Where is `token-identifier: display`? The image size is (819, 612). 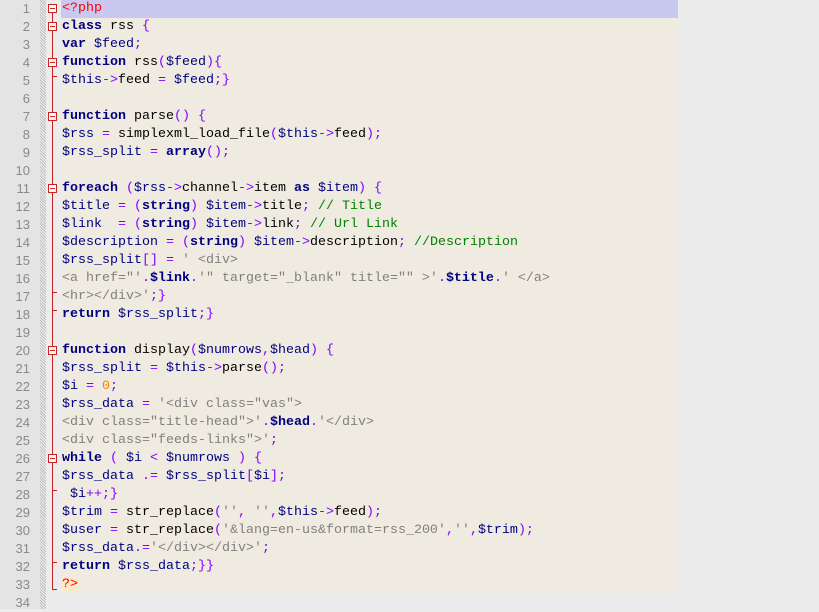
token-identifier: display is located at coordinates (158, 350).